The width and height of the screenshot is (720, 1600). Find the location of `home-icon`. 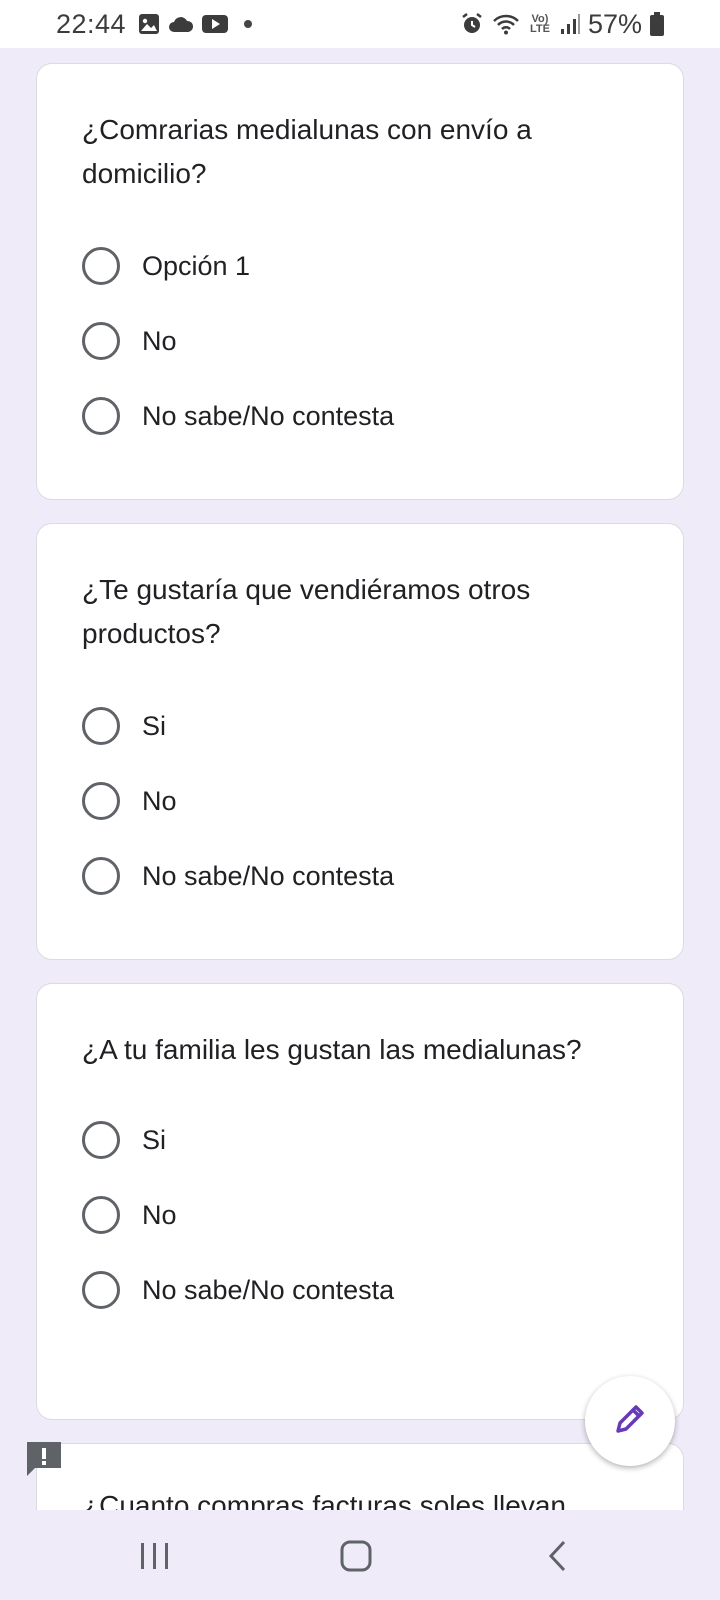

home-icon is located at coordinates (356, 1556).